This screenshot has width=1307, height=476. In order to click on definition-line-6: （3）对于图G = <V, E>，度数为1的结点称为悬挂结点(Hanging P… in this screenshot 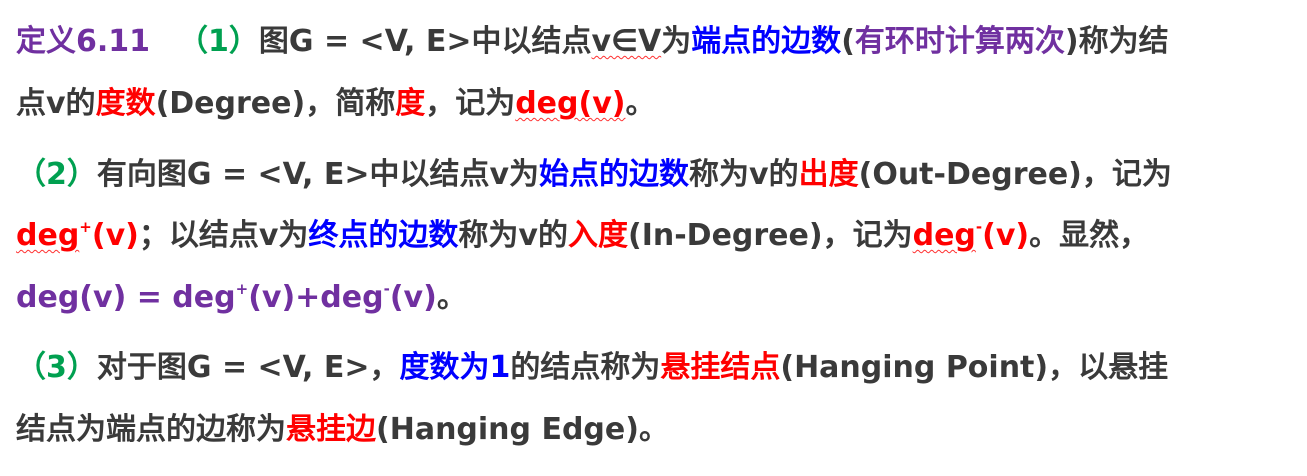, I will do `click(592, 368)`.